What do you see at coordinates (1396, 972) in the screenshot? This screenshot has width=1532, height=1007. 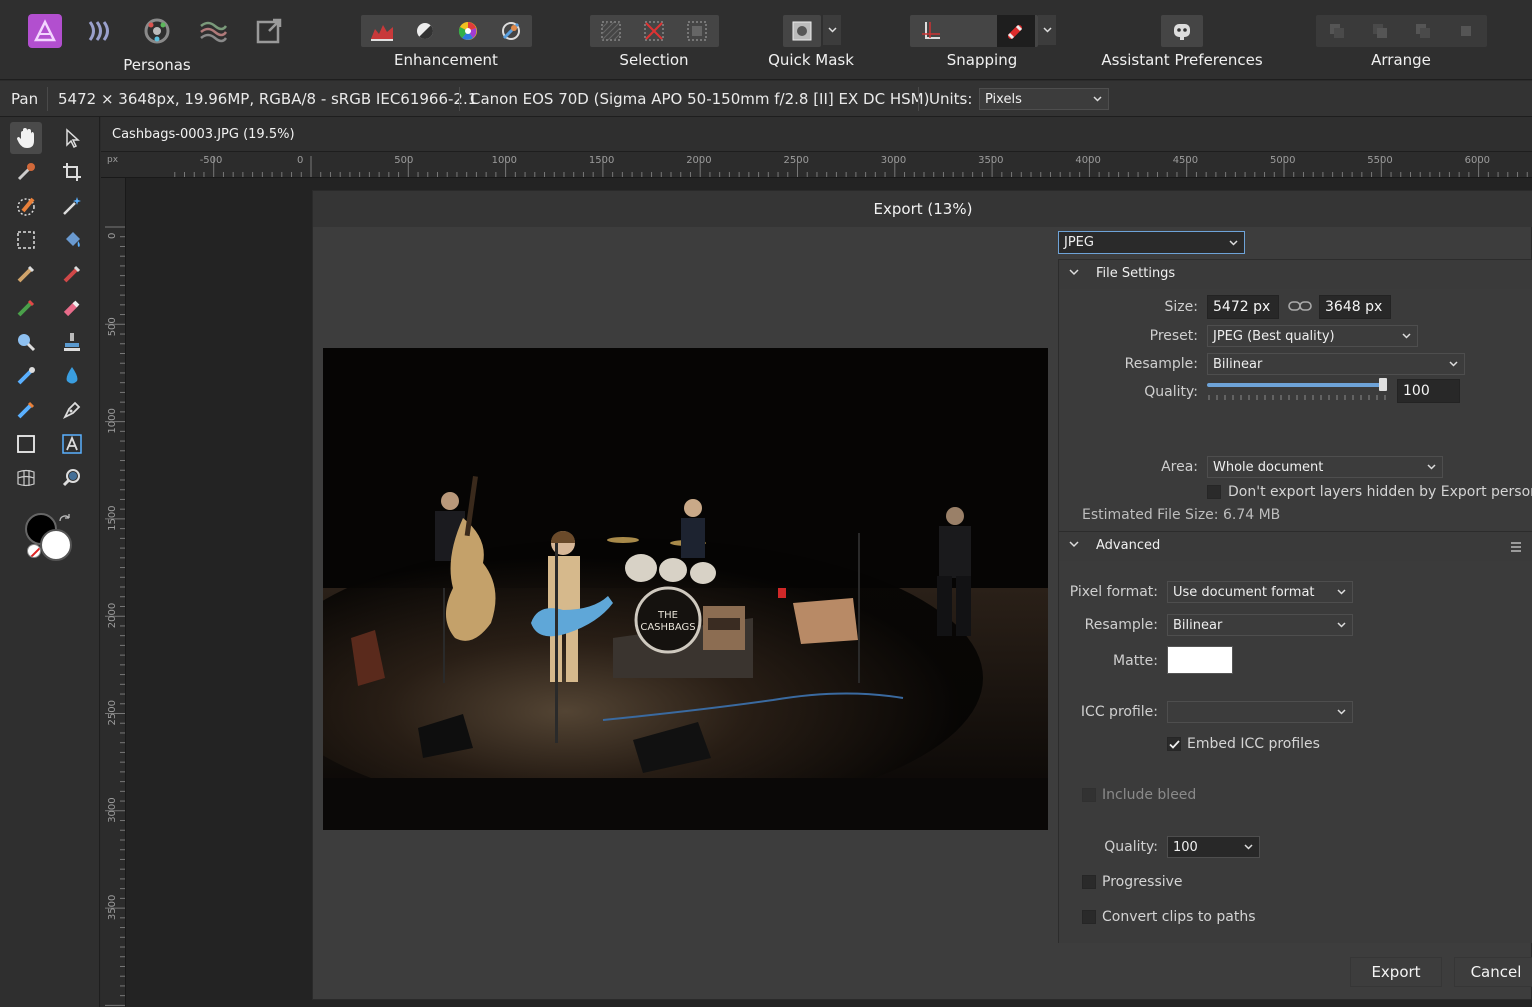 I see `export-button: Export` at bounding box center [1396, 972].